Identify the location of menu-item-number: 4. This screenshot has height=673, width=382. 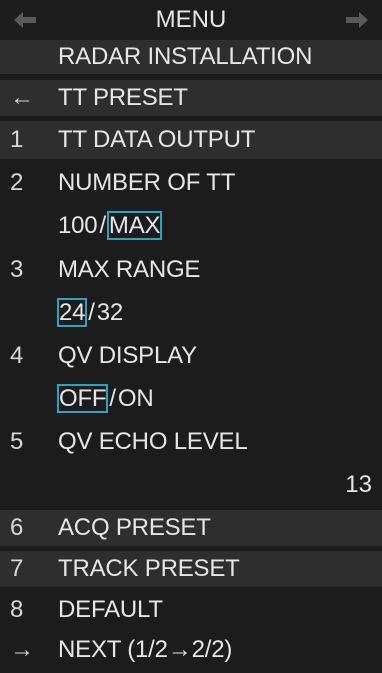
(17, 355).